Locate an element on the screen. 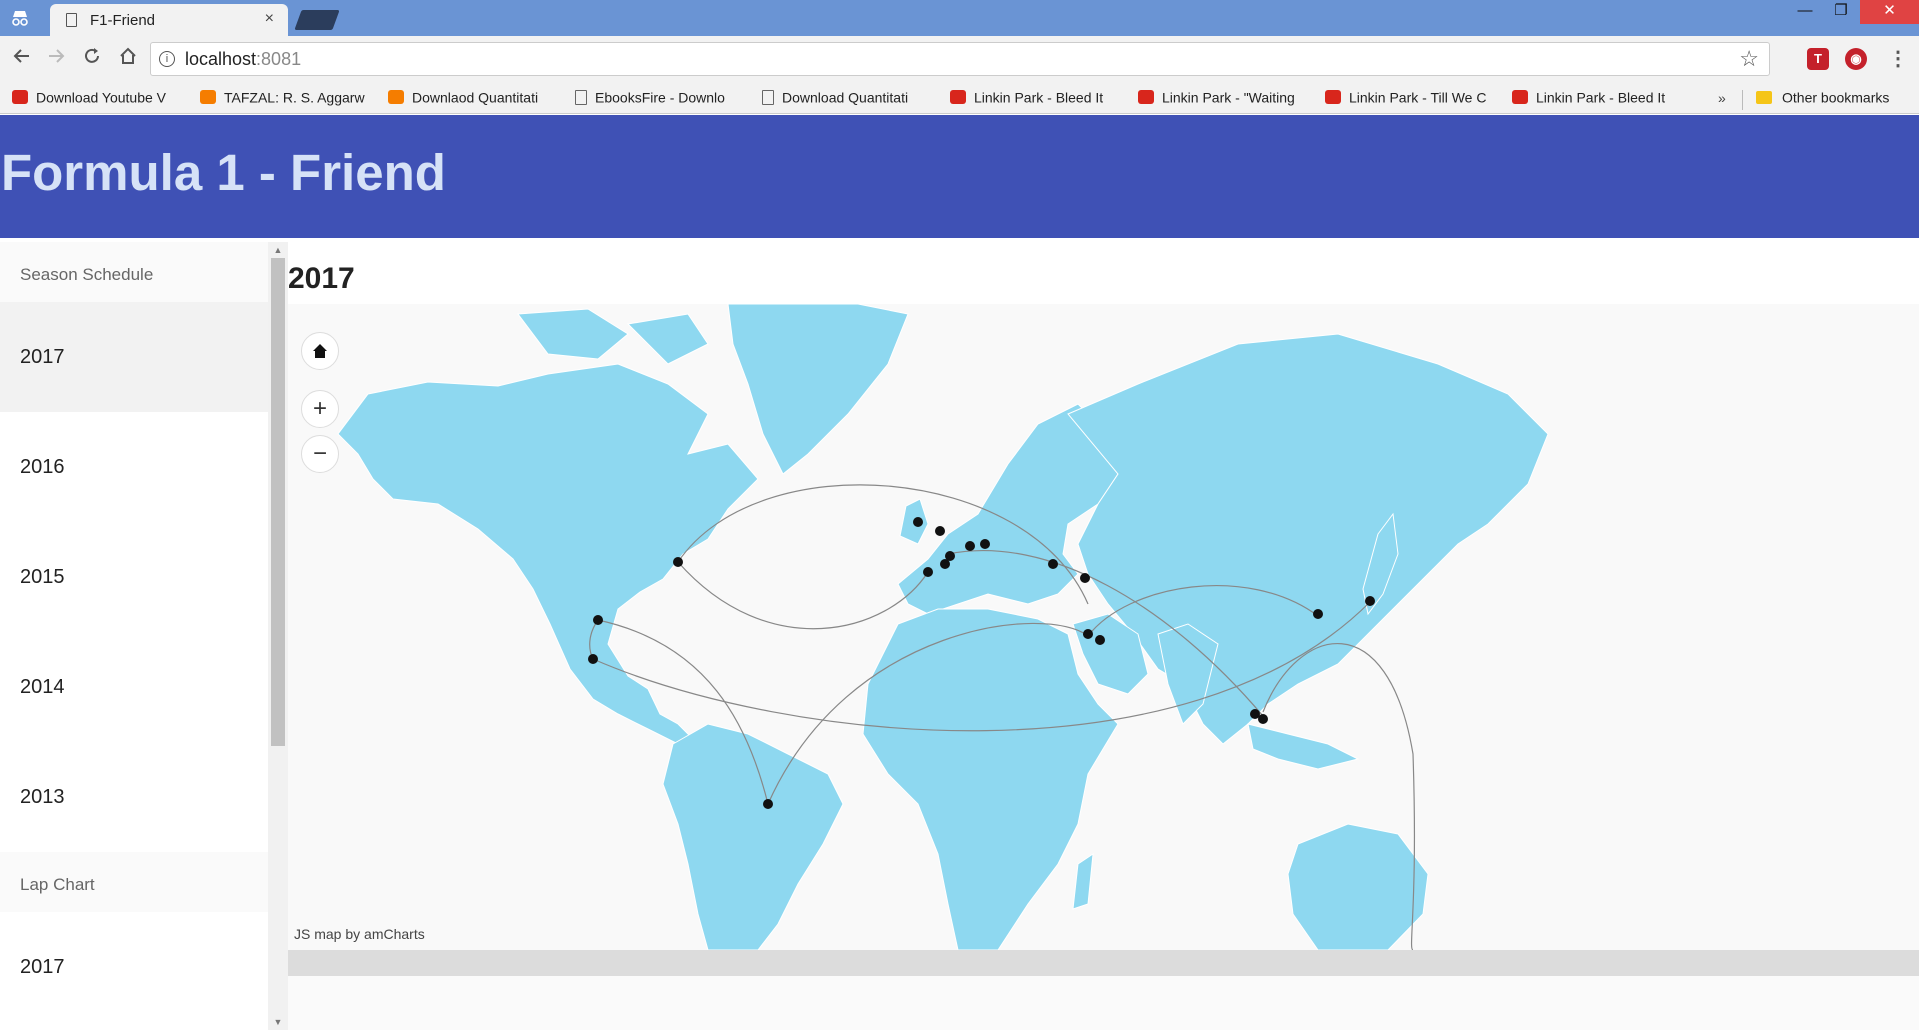 This screenshot has height=1030, width=1919. extension-record-icon: ◉ is located at coordinates (1856, 59).